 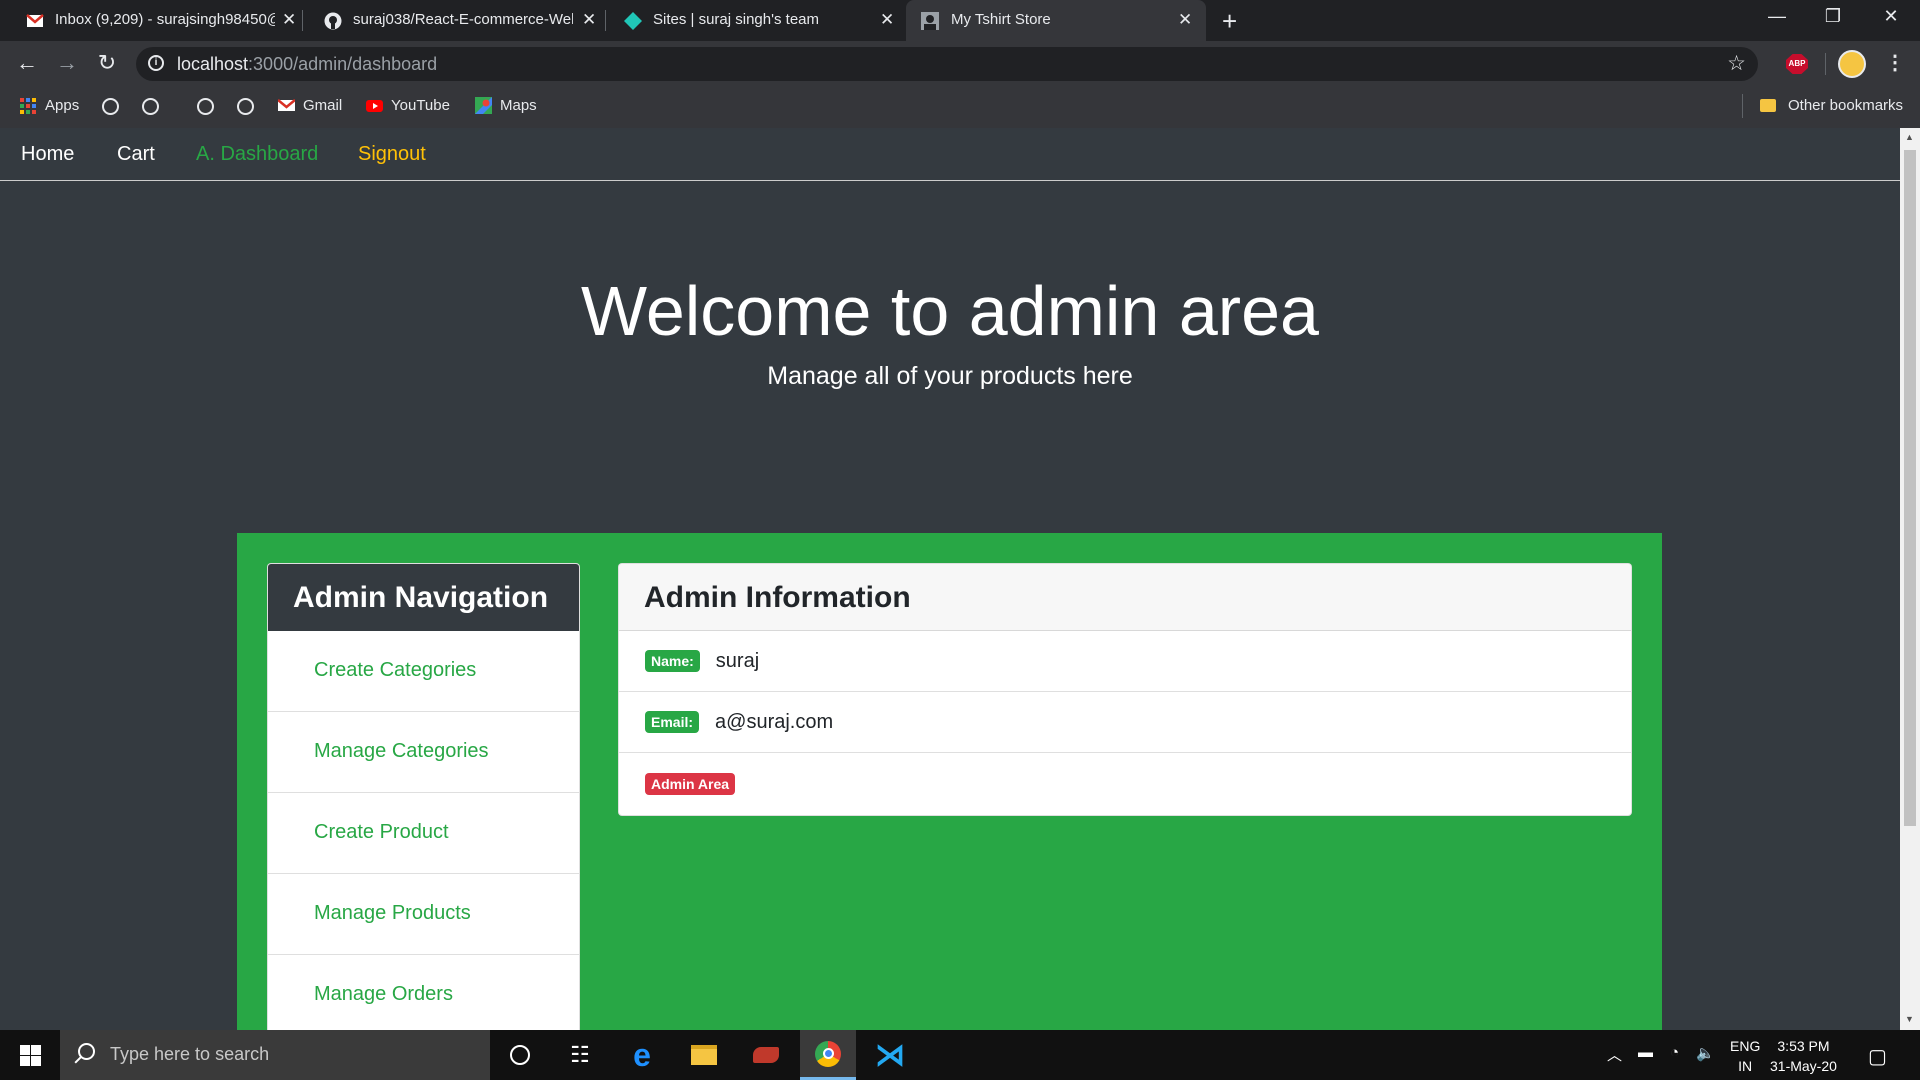 I want to click on task-view-icon: ☷, so click(x=580, y=1055).